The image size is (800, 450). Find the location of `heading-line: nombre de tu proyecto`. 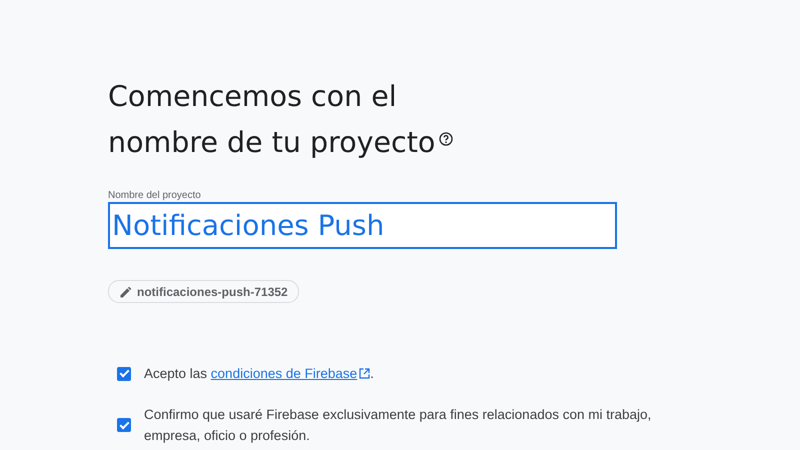

heading-line: nombre de tu proyecto is located at coordinates (272, 143).